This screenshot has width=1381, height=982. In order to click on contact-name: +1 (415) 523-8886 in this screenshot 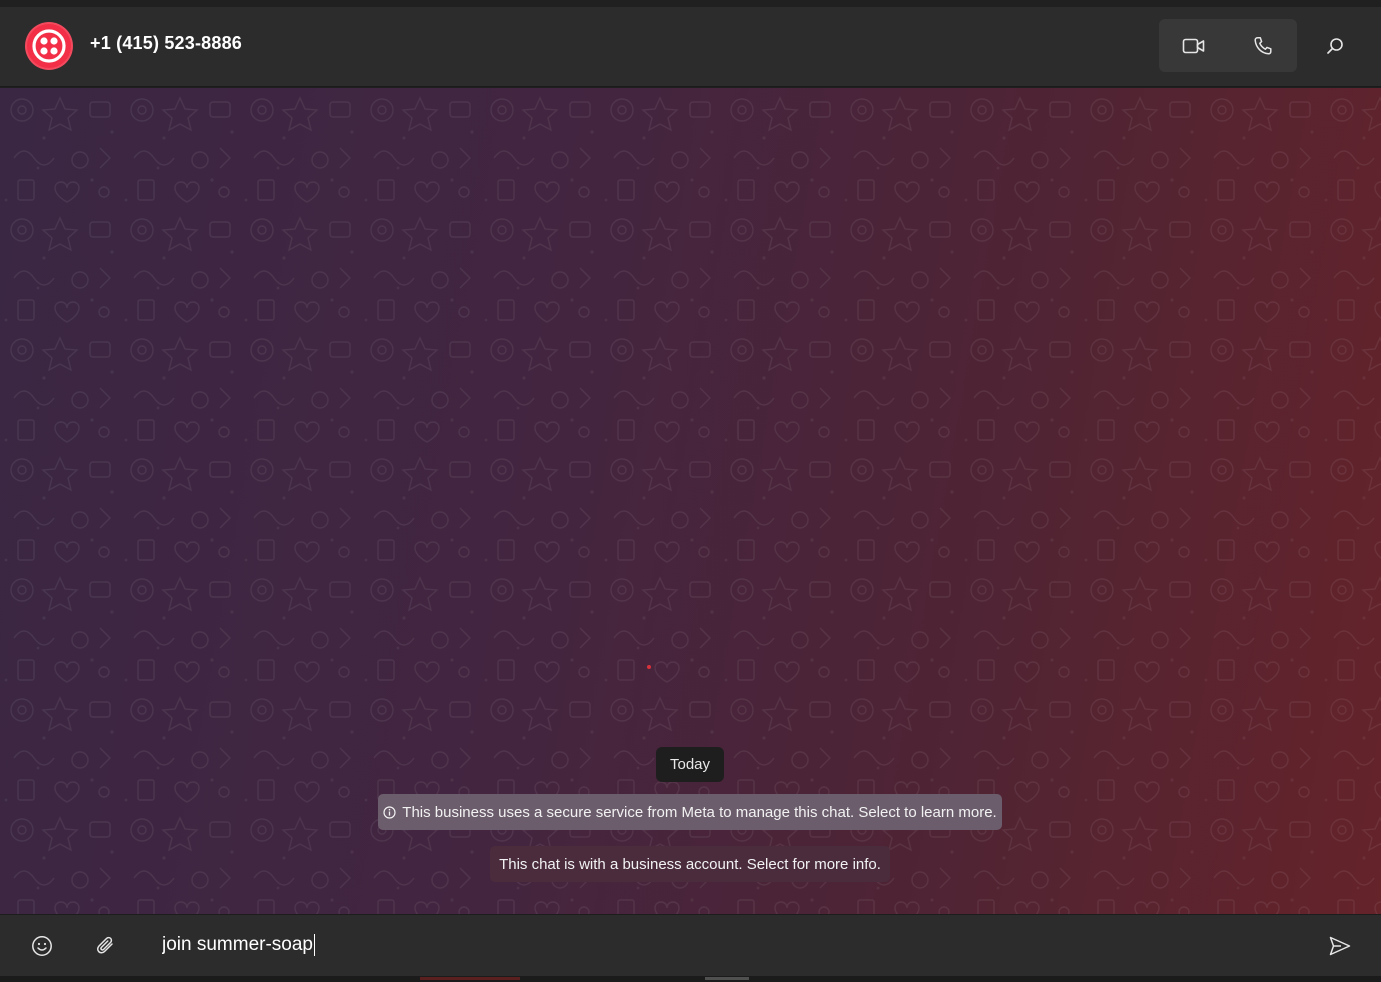, I will do `click(166, 43)`.